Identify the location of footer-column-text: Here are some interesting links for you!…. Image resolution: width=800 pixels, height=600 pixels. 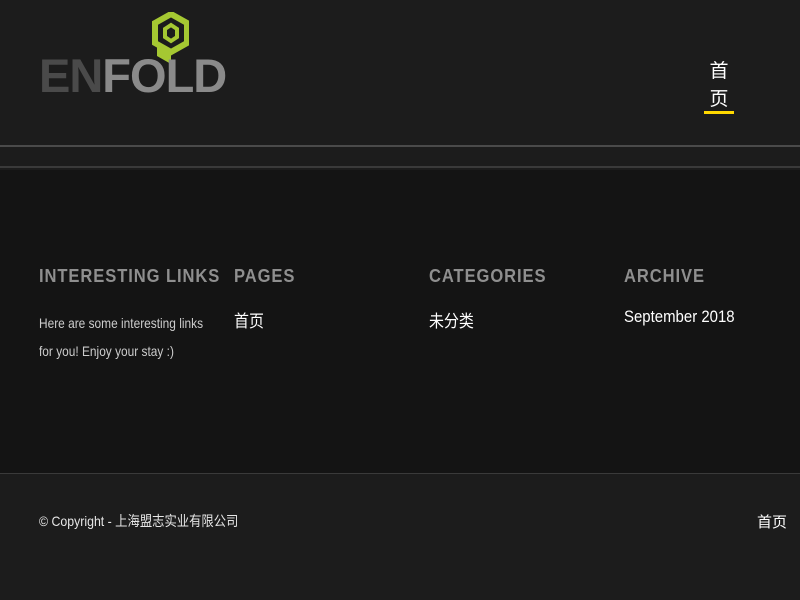
(121, 337).